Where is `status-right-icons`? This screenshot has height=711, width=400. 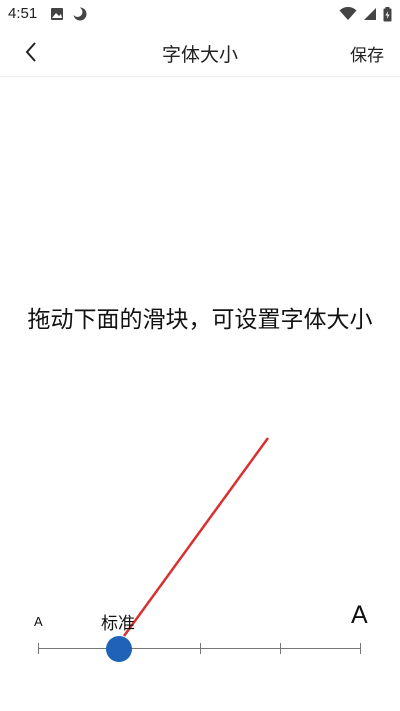
status-right-icons is located at coordinates (365, 14).